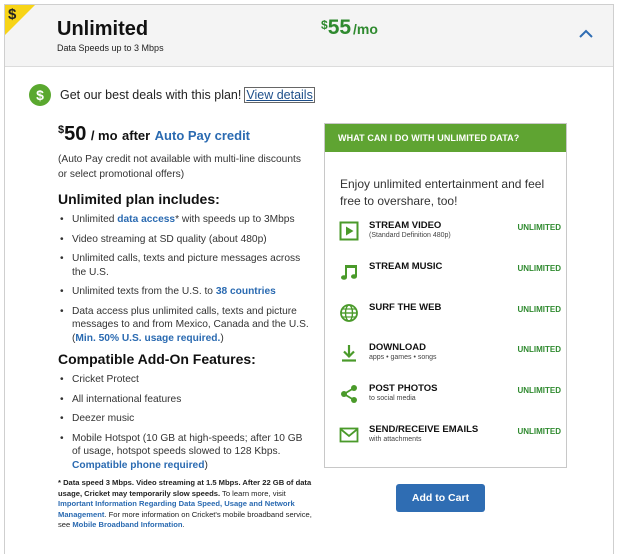  Describe the element at coordinates (445, 138) in the screenshot. I see `unlimited-data-heading: WHAT CAN I DO WITH UNLIMITED DATA?` at that location.